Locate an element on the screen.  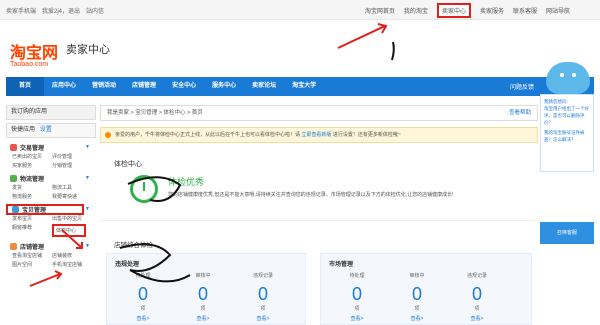
quick-apps-label: 快捷应用 is located at coordinates (23, 130).